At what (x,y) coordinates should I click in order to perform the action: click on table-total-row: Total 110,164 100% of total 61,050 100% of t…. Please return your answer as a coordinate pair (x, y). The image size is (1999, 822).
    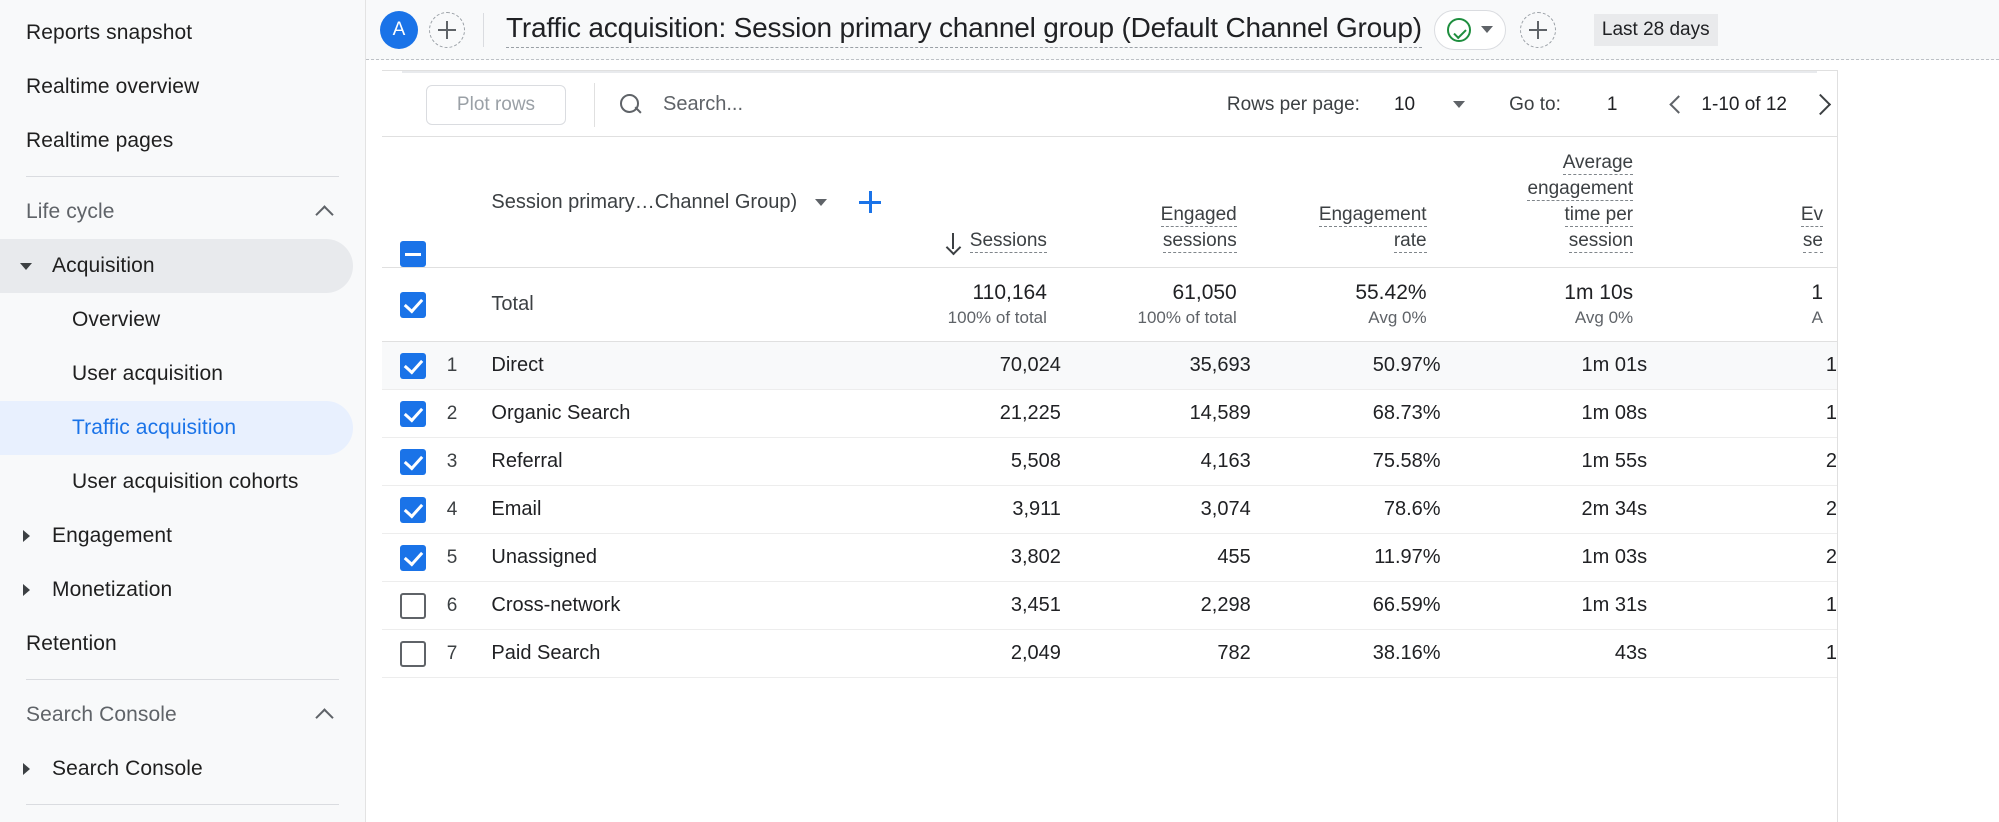
    Looking at the image, I should click on (1109, 304).